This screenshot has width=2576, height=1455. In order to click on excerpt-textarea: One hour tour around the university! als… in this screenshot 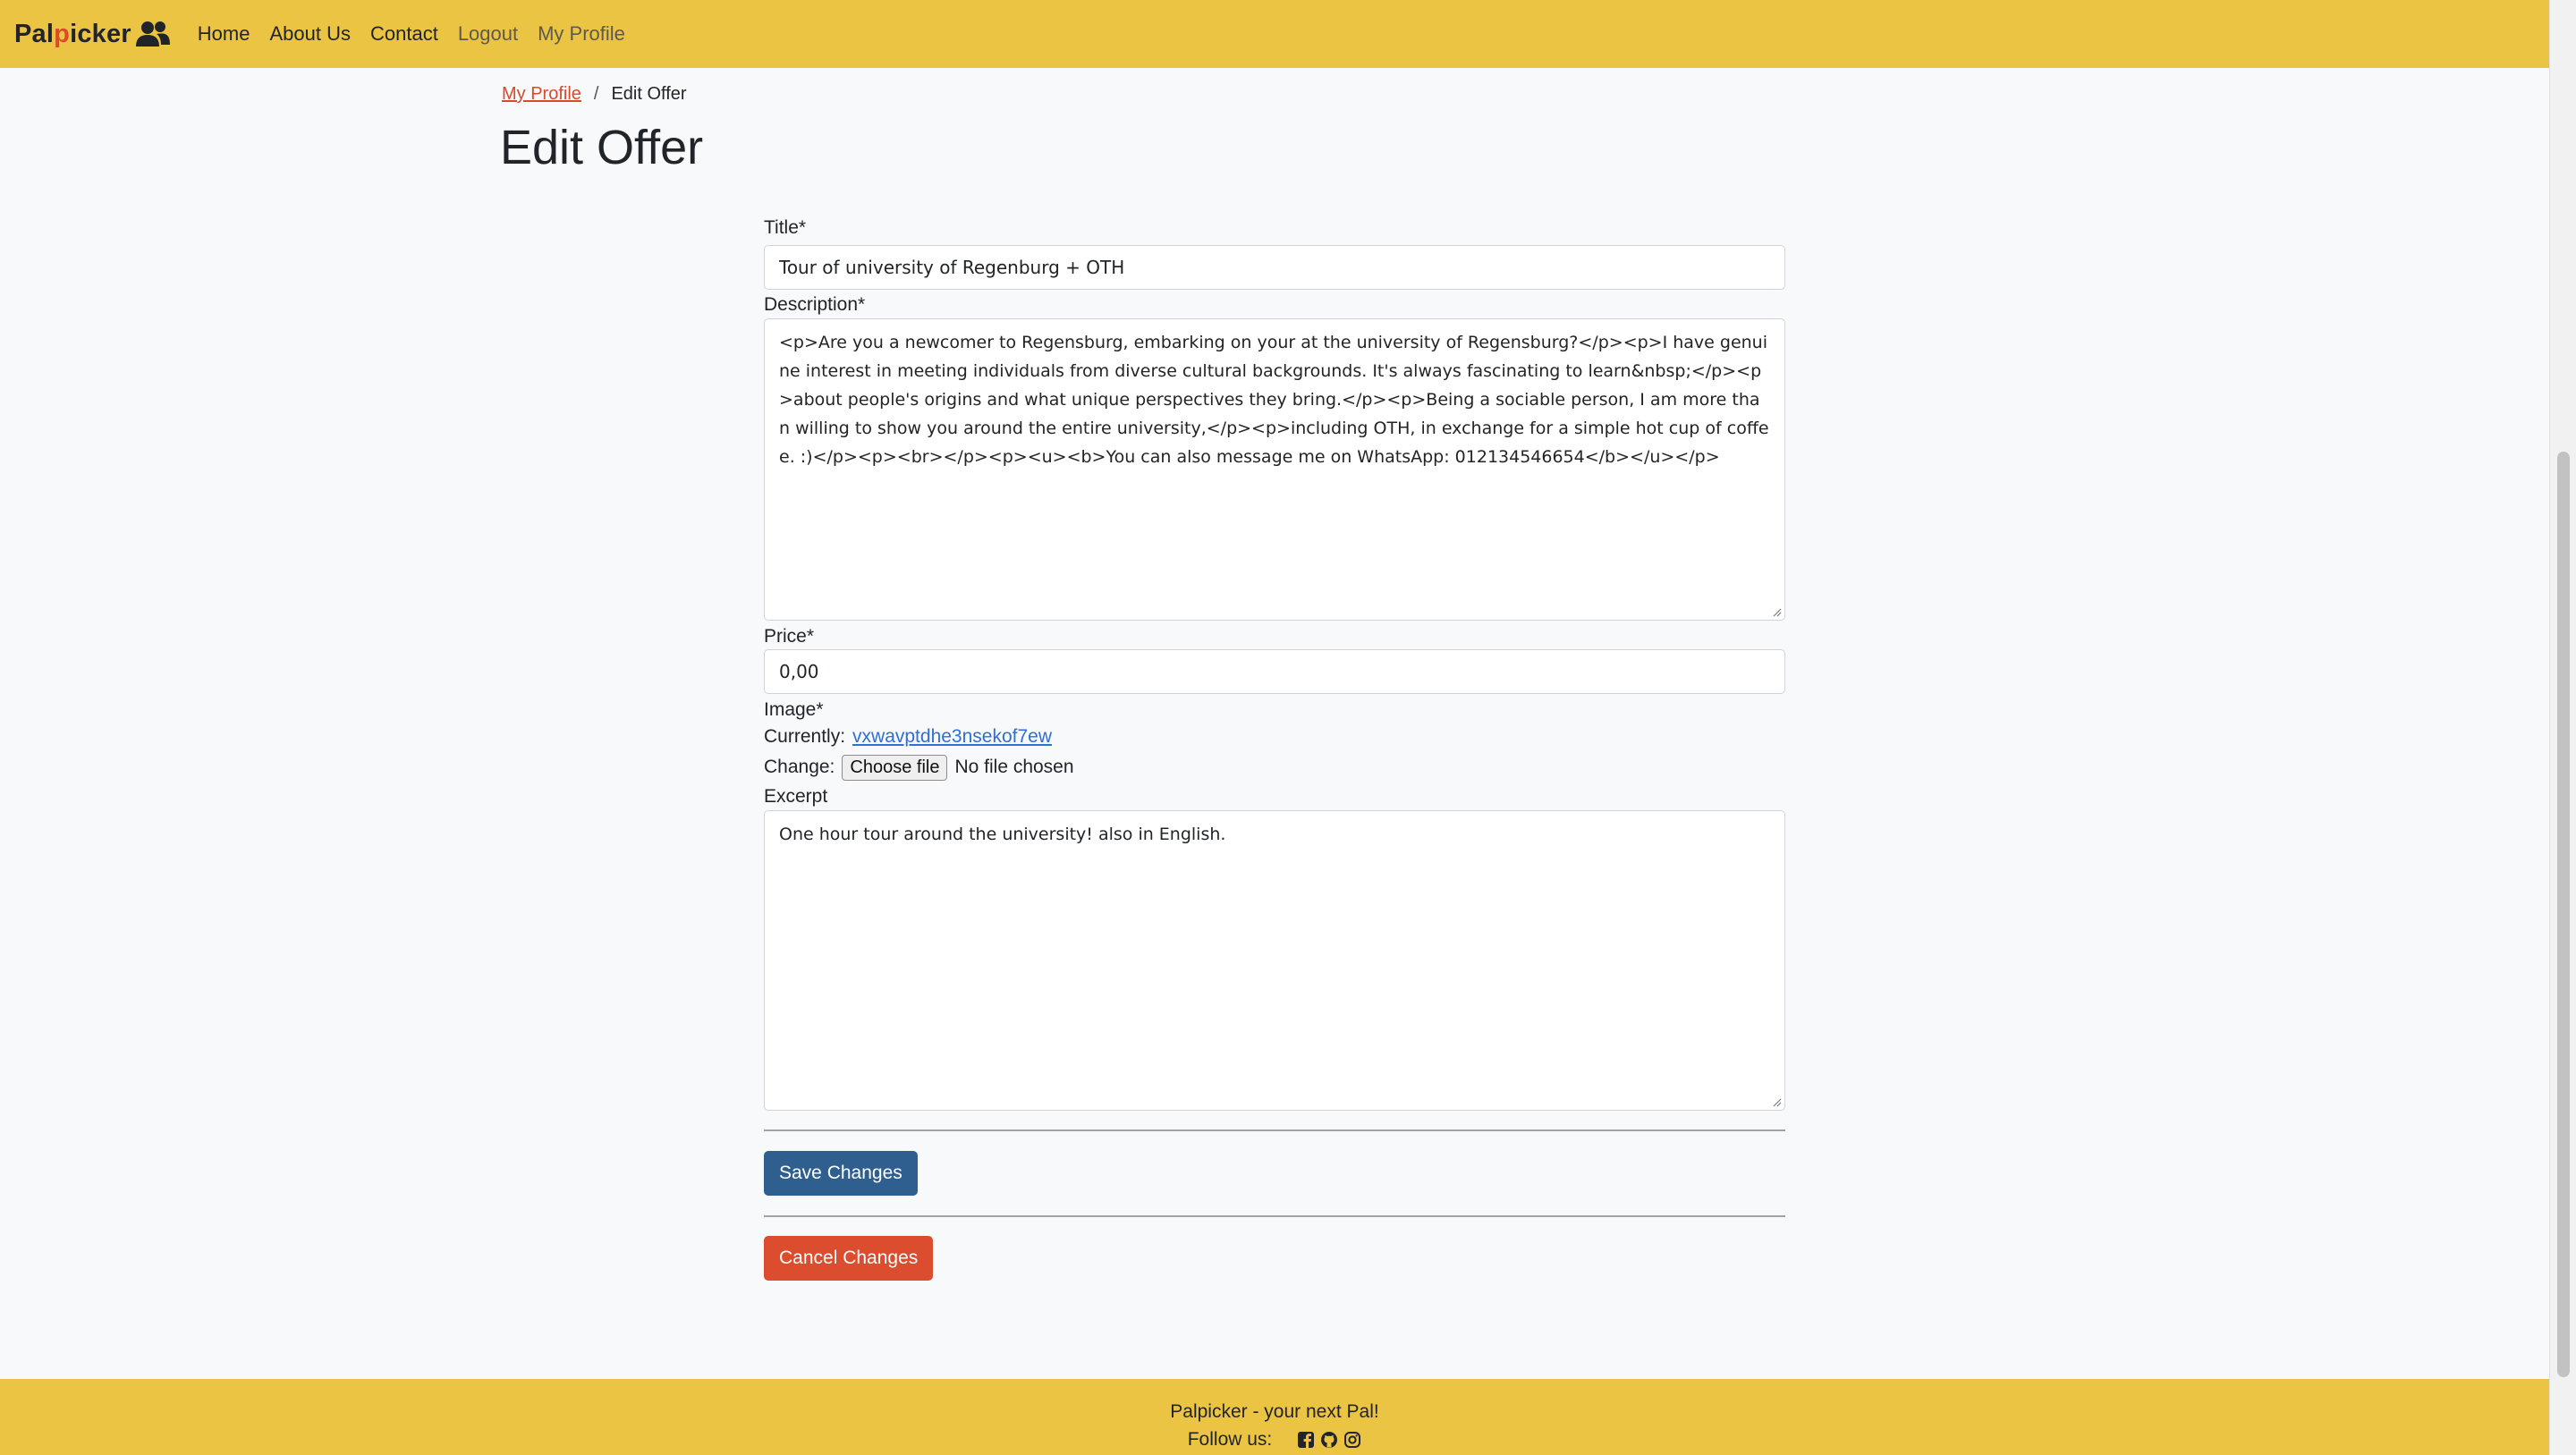, I will do `click(1274, 961)`.